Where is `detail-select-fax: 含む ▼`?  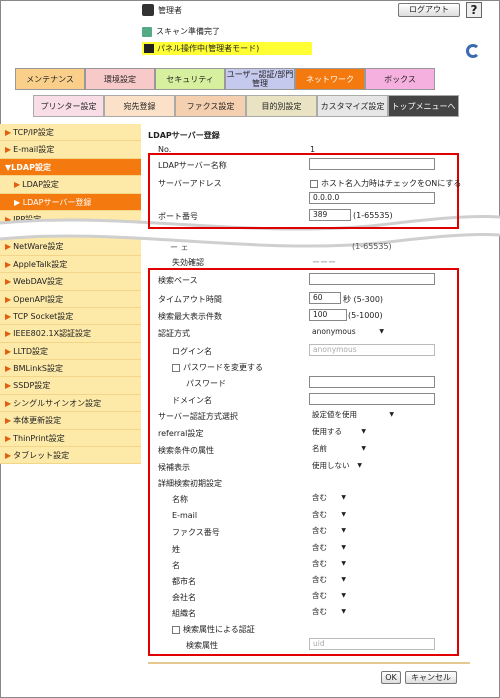 detail-select-fax: 含む ▼ is located at coordinates (329, 531).